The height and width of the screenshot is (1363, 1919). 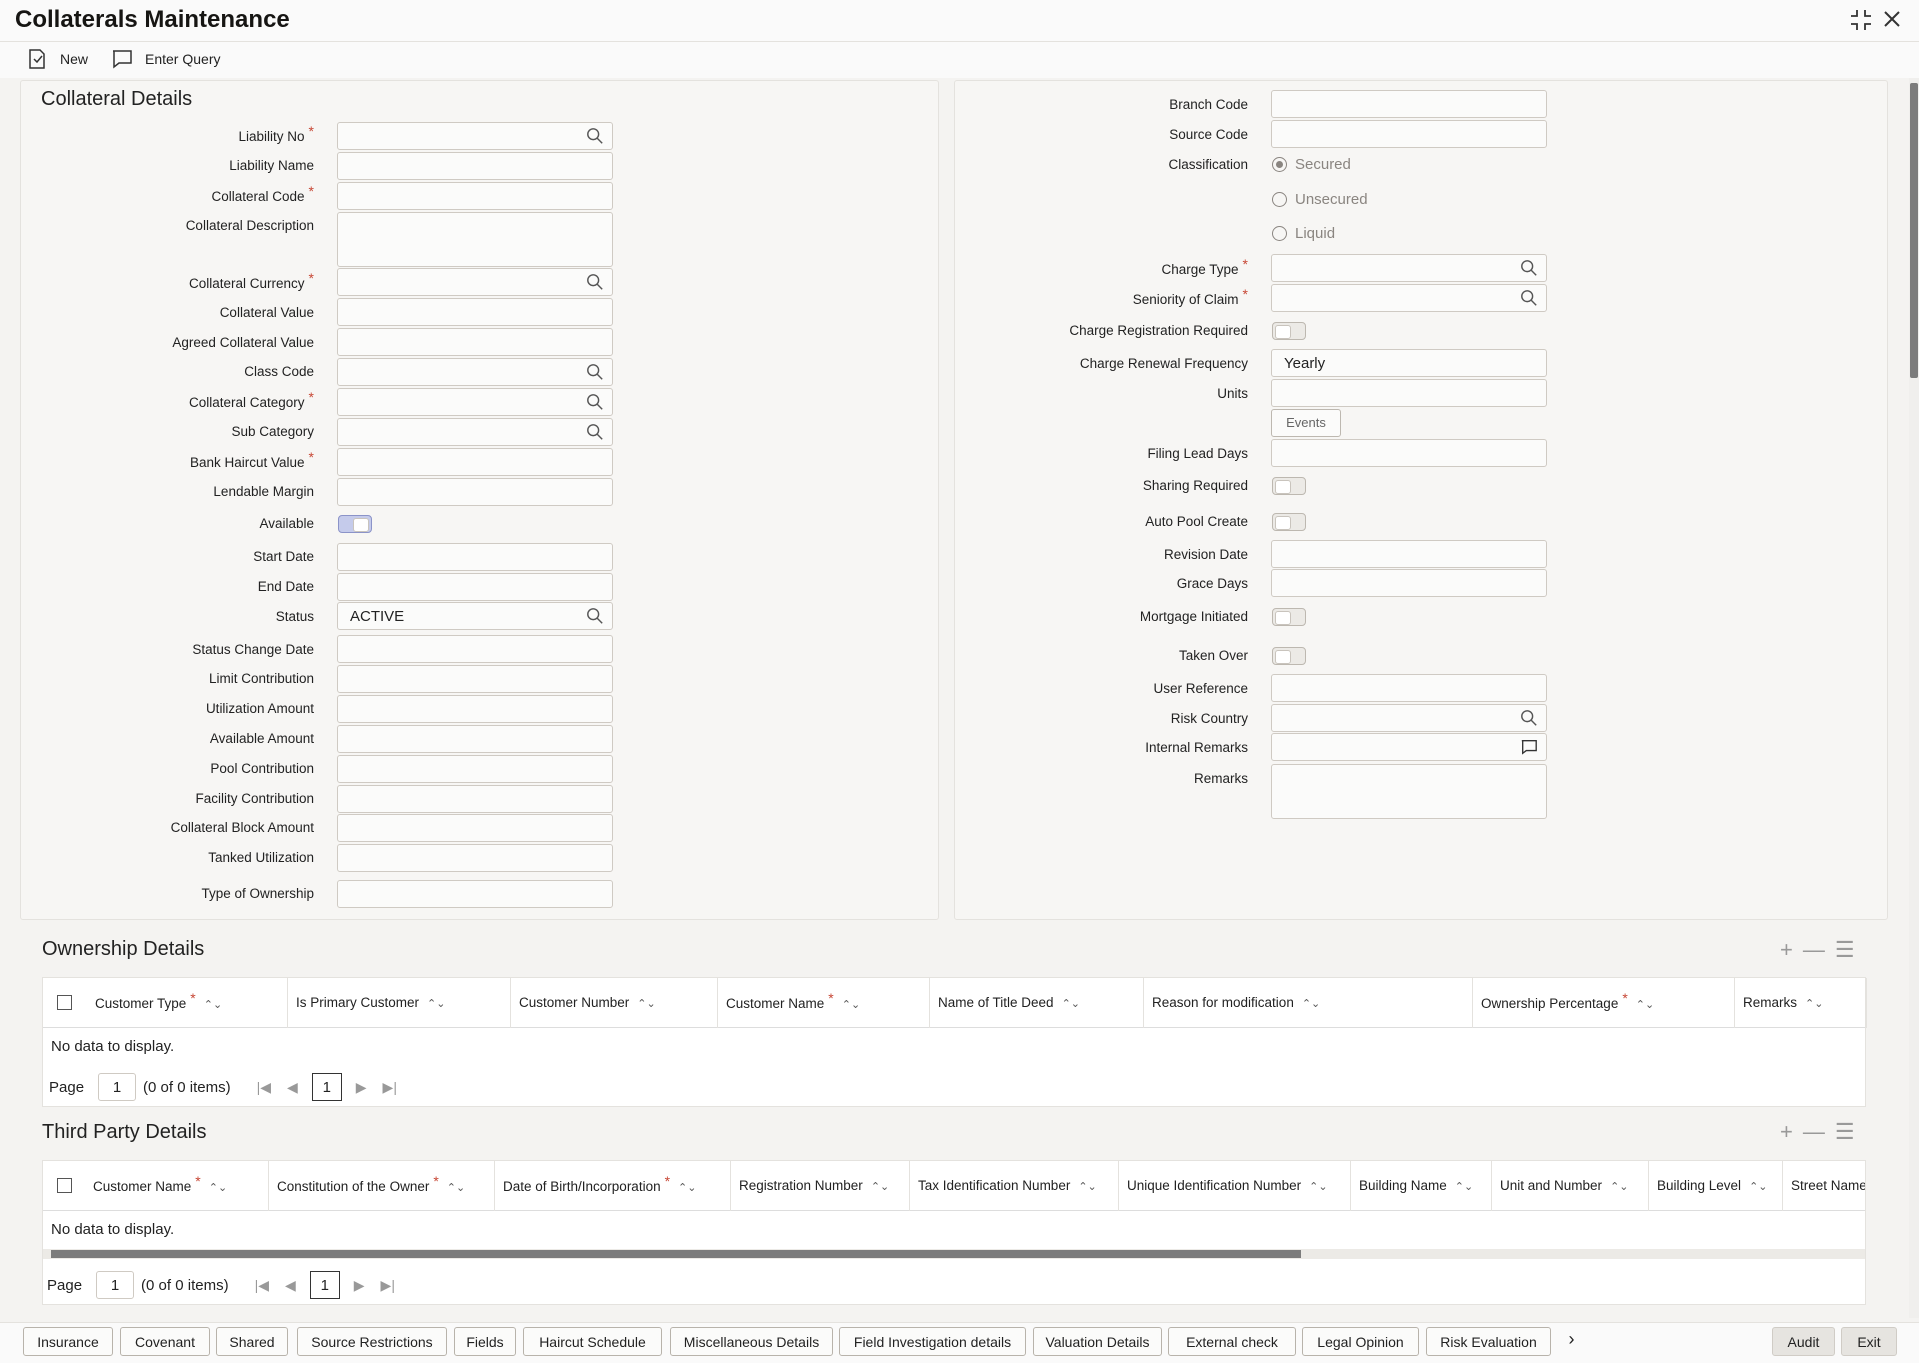 What do you see at coordinates (115, 1285) in the screenshot?
I see `page-input: 1` at bounding box center [115, 1285].